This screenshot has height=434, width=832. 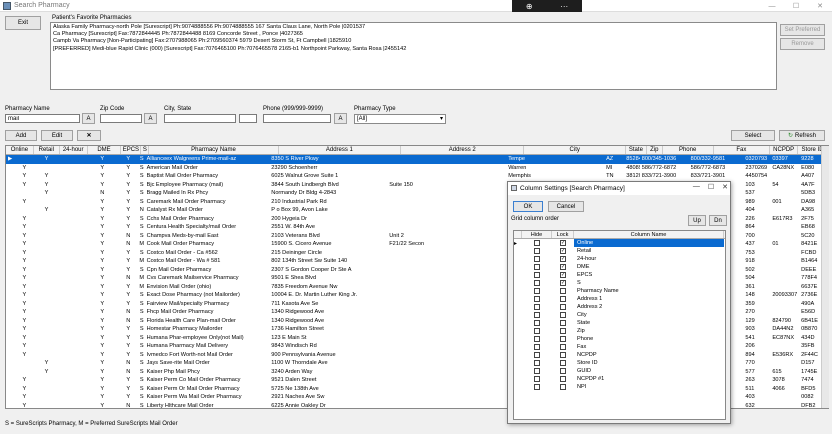 I want to click on city-input, so click(x=200, y=118).